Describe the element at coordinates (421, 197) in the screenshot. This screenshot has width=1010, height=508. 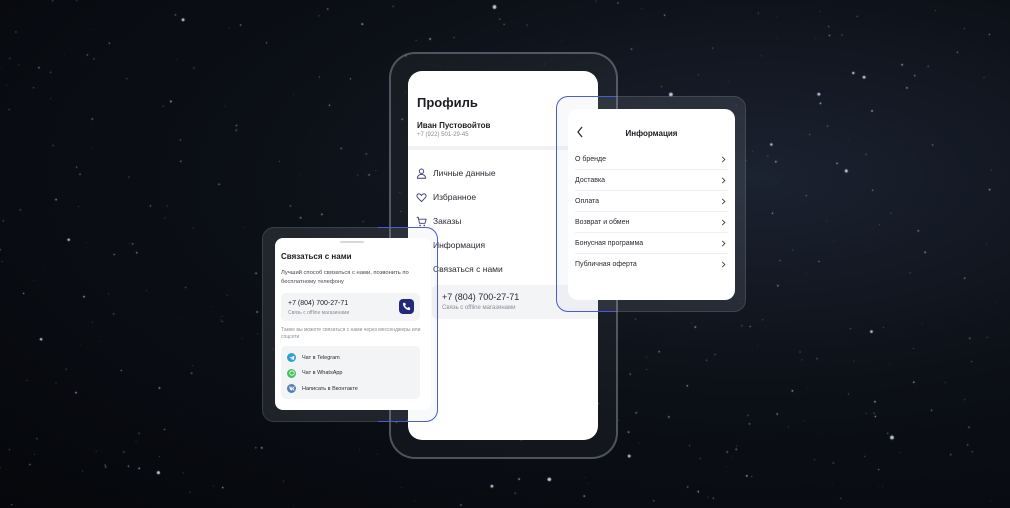
I see `heart-icon` at that location.